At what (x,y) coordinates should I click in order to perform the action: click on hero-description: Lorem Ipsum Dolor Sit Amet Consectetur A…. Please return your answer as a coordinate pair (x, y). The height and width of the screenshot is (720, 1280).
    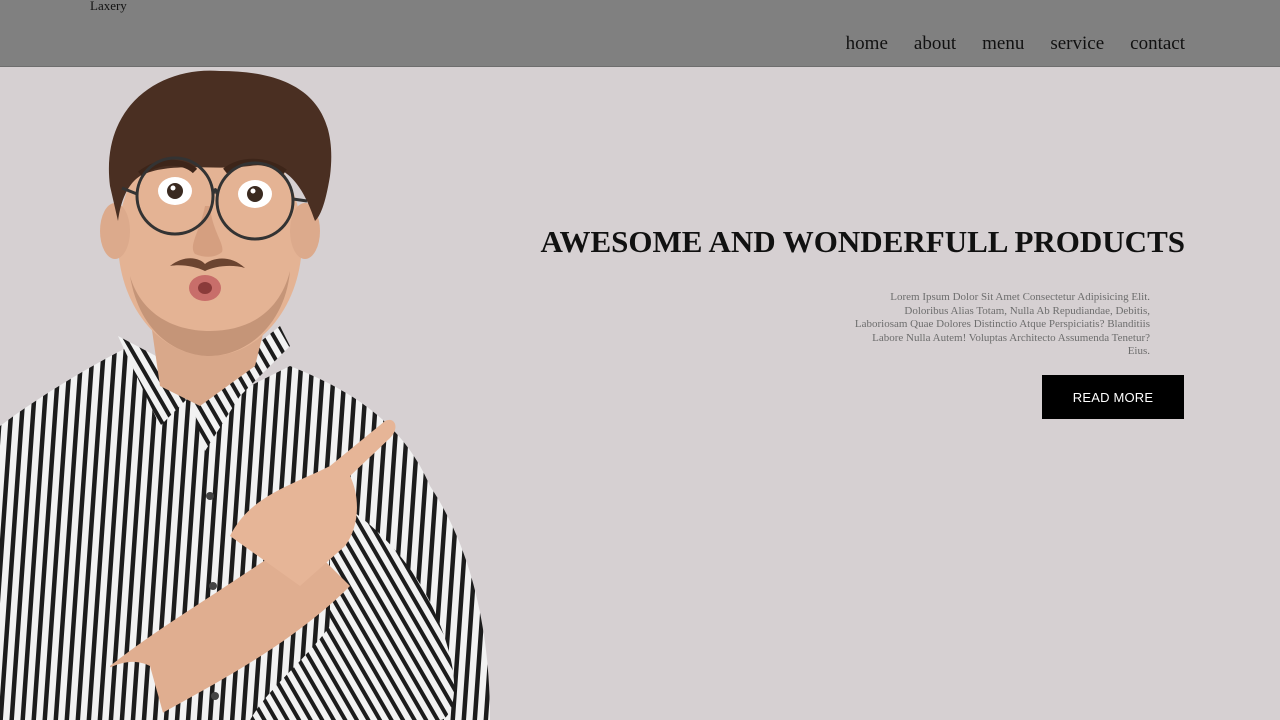
    Looking at the image, I should click on (1002, 324).